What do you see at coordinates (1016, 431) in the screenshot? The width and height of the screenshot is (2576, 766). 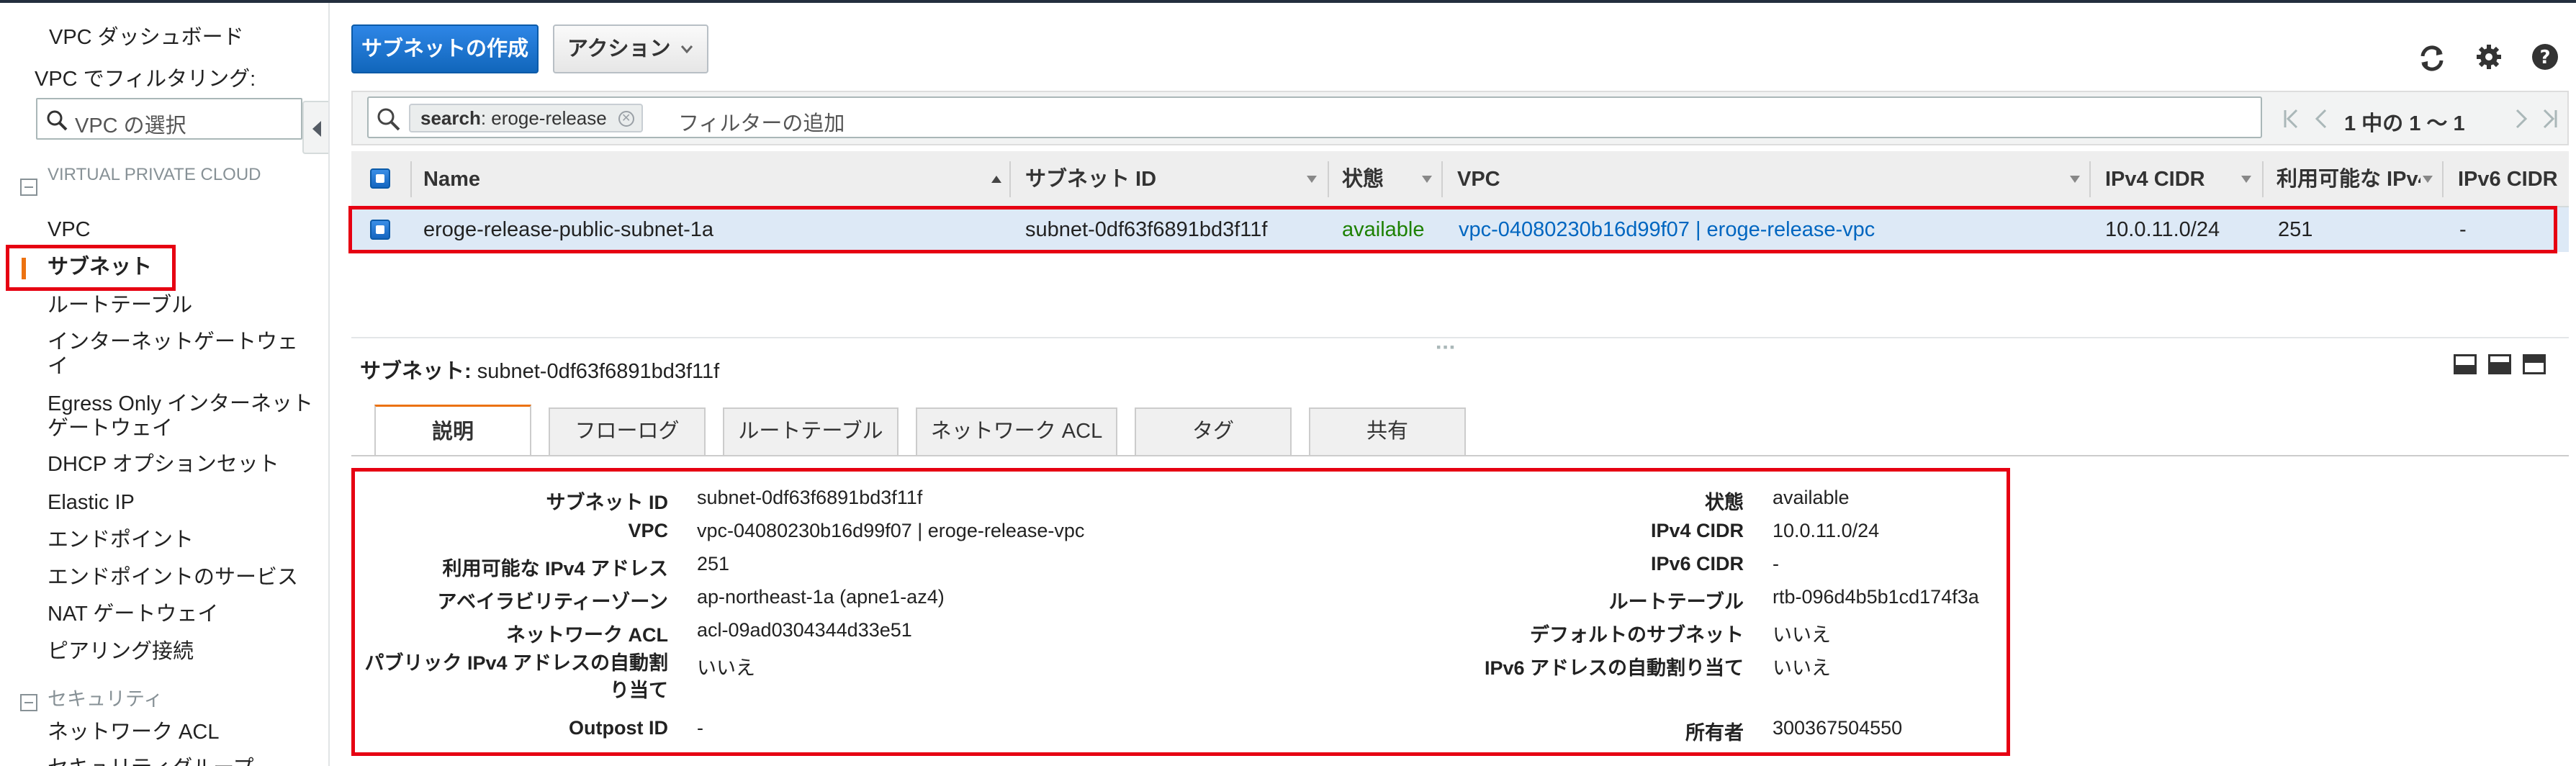 I see `tab-network-acl: ネットワーク ACL` at bounding box center [1016, 431].